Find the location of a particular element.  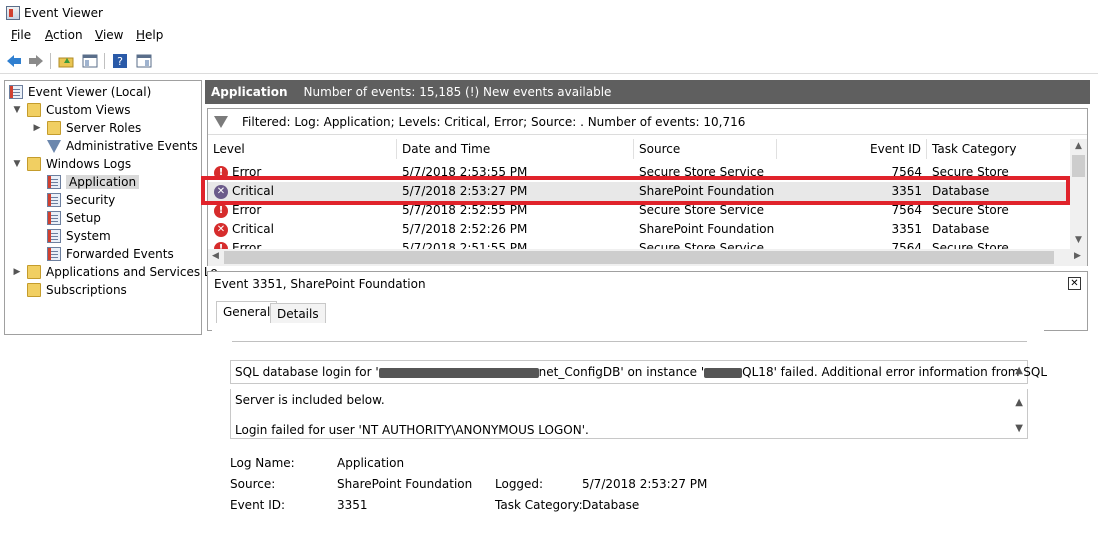

message-line2: Server is included below. is located at coordinates (310, 400).